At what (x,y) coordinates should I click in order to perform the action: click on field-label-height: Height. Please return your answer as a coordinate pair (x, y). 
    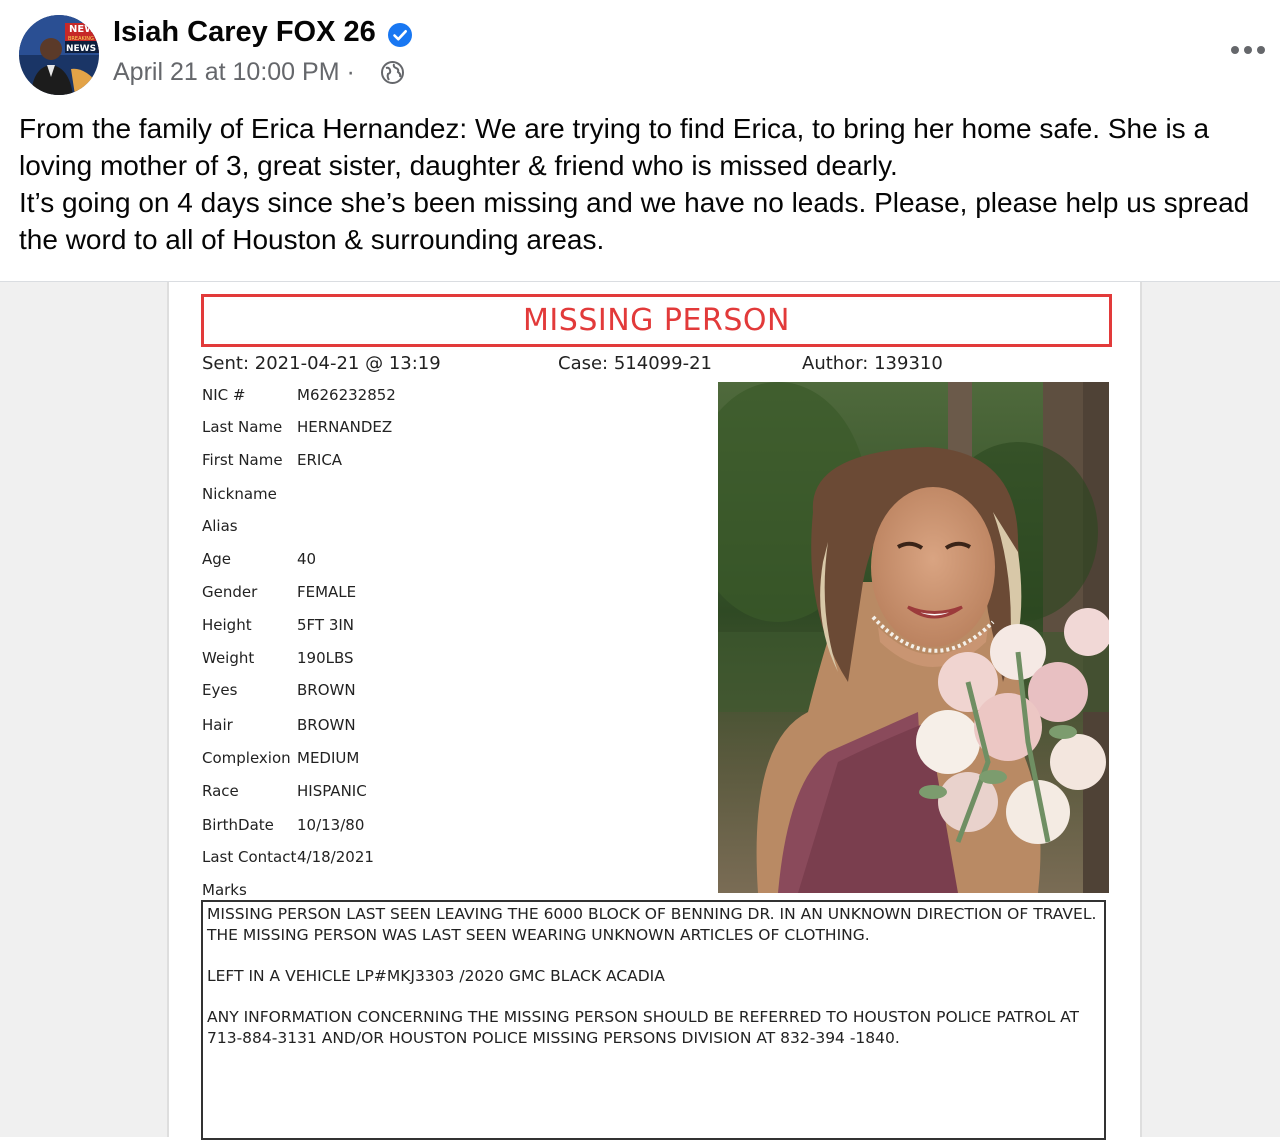
    Looking at the image, I should click on (227, 625).